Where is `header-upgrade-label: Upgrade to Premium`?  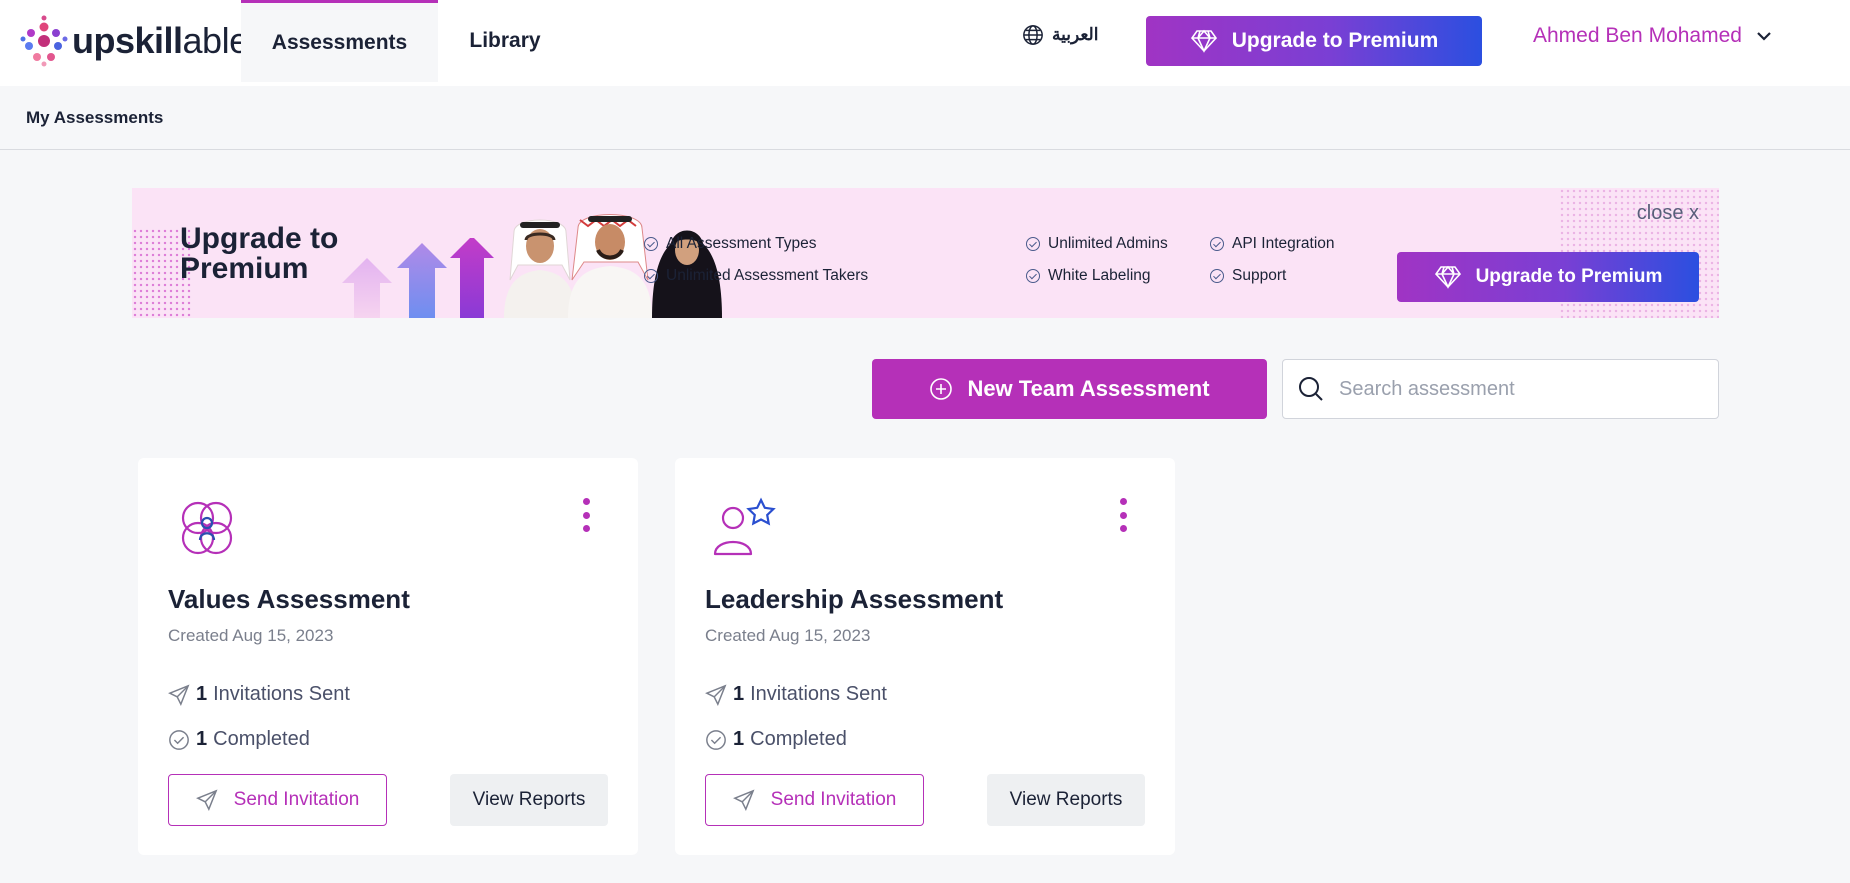
header-upgrade-label: Upgrade to Premium is located at coordinates (1335, 40).